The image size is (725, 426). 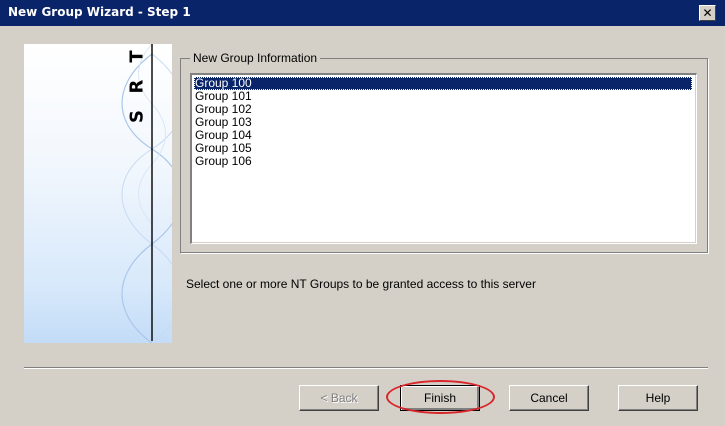 What do you see at coordinates (443, 83) in the screenshot?
I see `list-item-group-100: Group 100` at bounding box center [443, 83].